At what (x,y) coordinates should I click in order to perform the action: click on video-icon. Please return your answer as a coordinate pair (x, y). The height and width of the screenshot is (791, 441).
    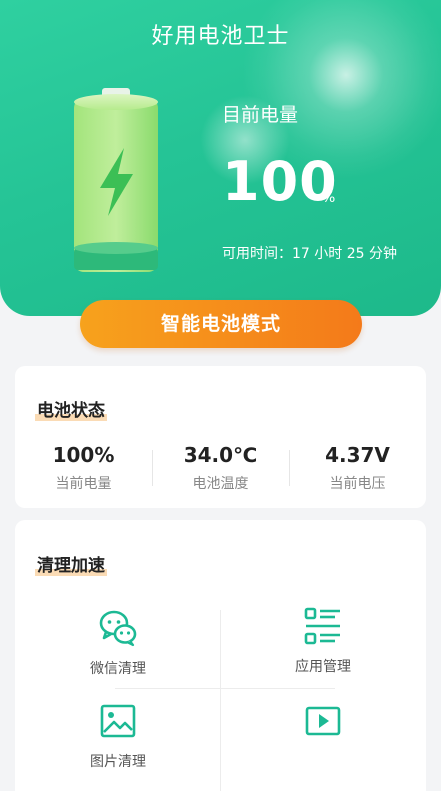
    Looking at the image, I should click on (323, 721).